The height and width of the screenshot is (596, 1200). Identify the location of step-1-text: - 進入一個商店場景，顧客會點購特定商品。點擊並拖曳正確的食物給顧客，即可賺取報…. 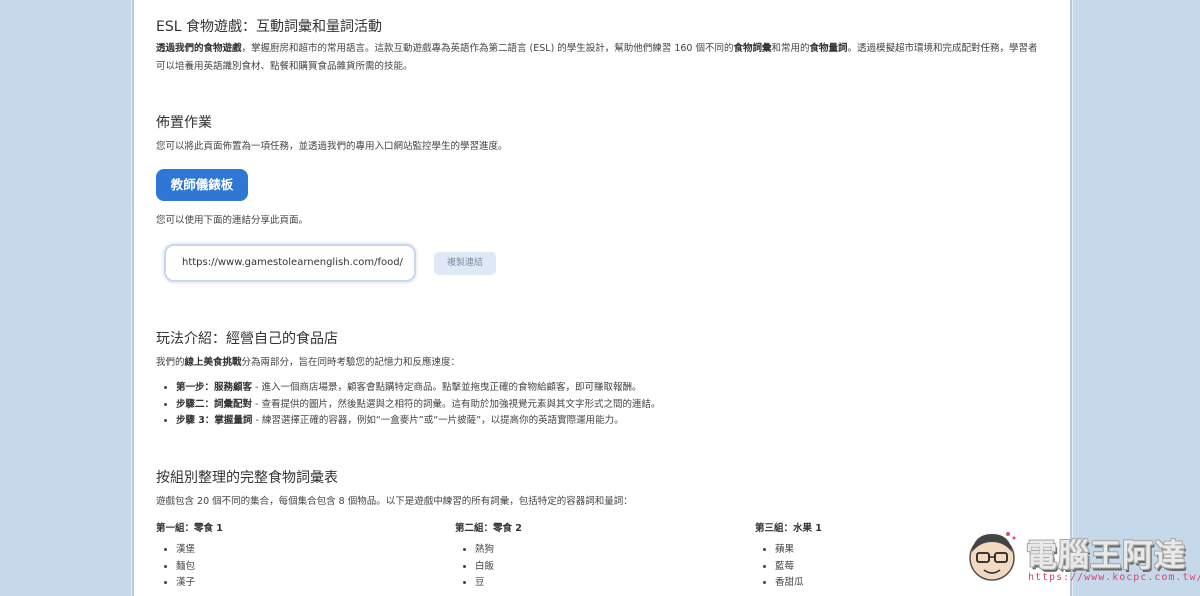
(447, 387).